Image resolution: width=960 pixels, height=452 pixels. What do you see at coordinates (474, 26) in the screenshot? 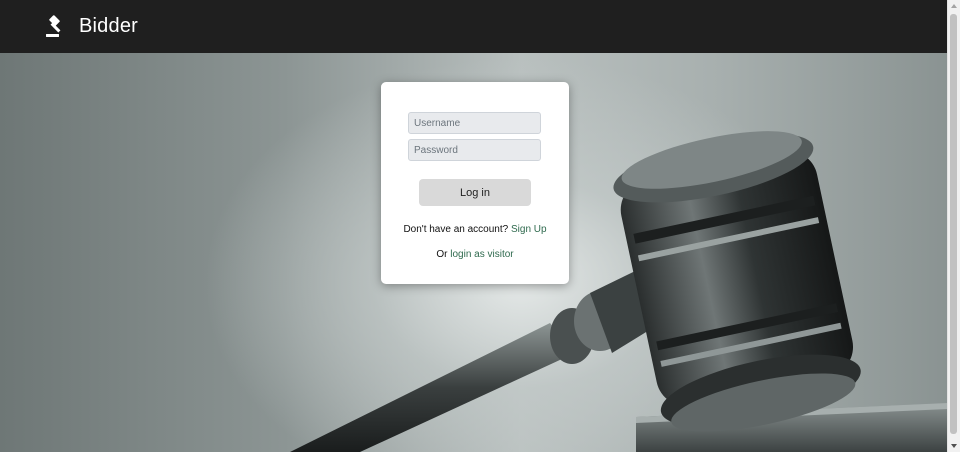
I see `navbar: Bidder` at bounding box center [474, 26].